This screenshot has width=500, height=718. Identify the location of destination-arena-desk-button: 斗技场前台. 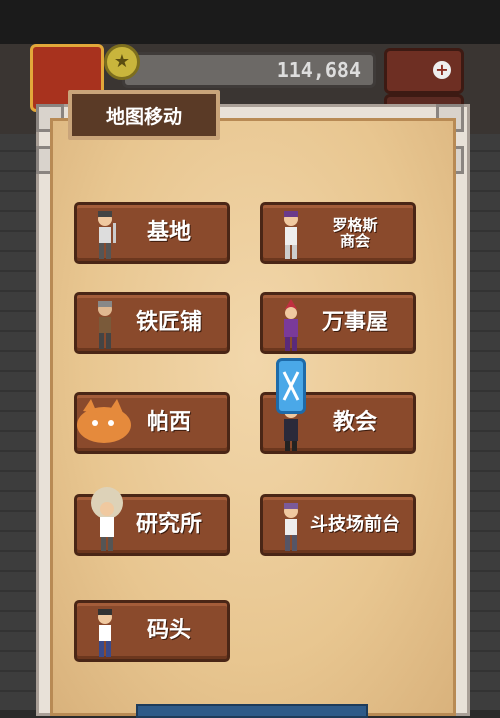
(338, 525).